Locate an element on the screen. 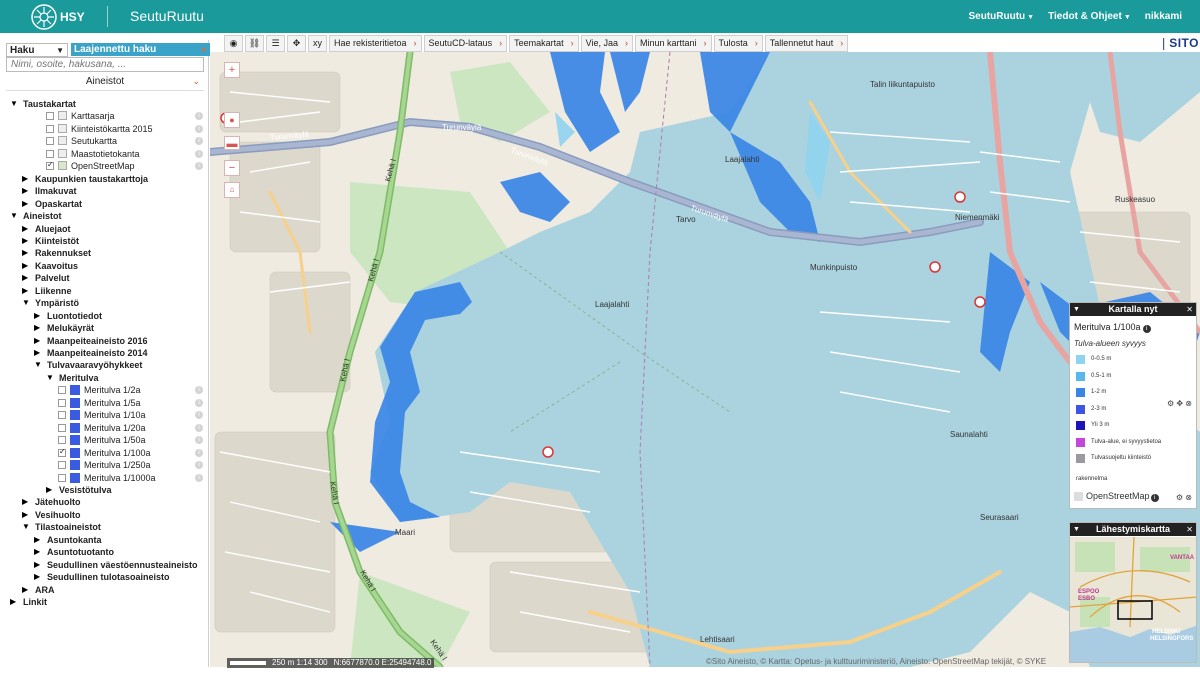  layer-item-meritulva-1-10a: Meritulva 1/10a i is located at coordinates (104, 415).